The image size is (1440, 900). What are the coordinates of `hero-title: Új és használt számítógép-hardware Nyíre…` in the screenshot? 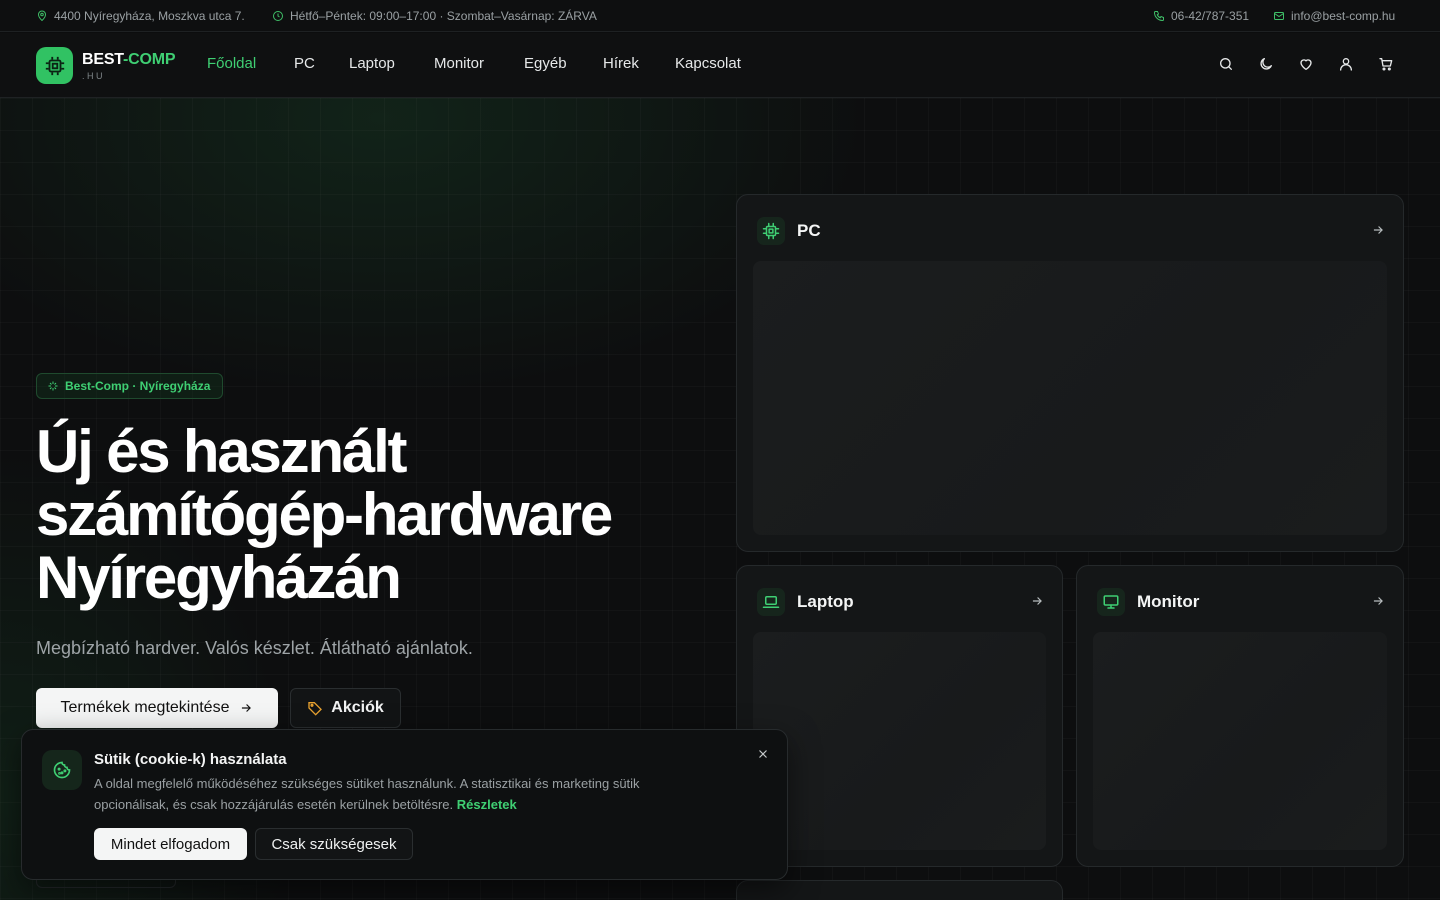 It's located at (324, 514).